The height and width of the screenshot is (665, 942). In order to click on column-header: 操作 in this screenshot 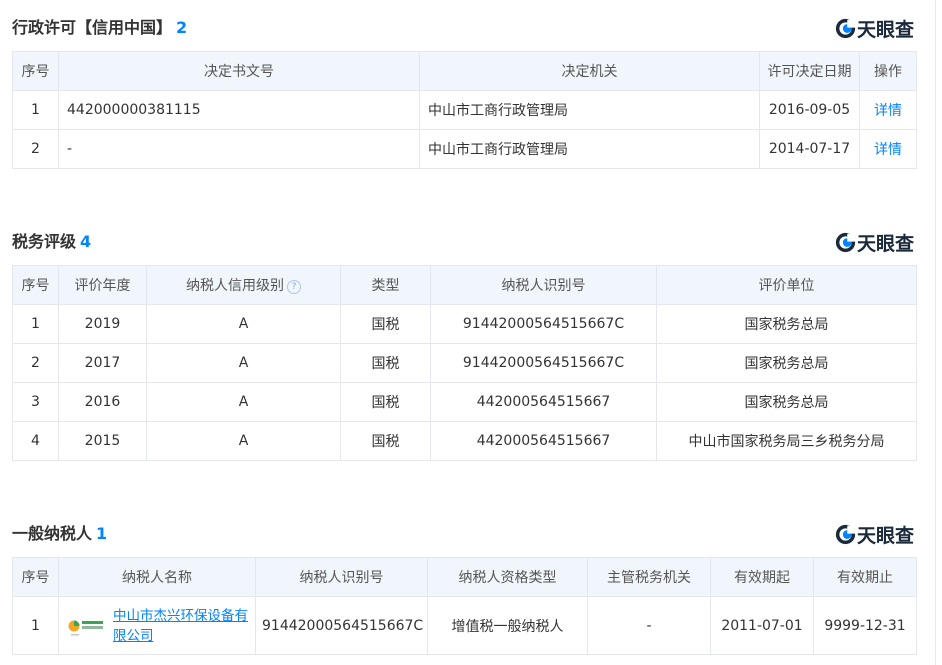, I will do `click(888, 71)`.